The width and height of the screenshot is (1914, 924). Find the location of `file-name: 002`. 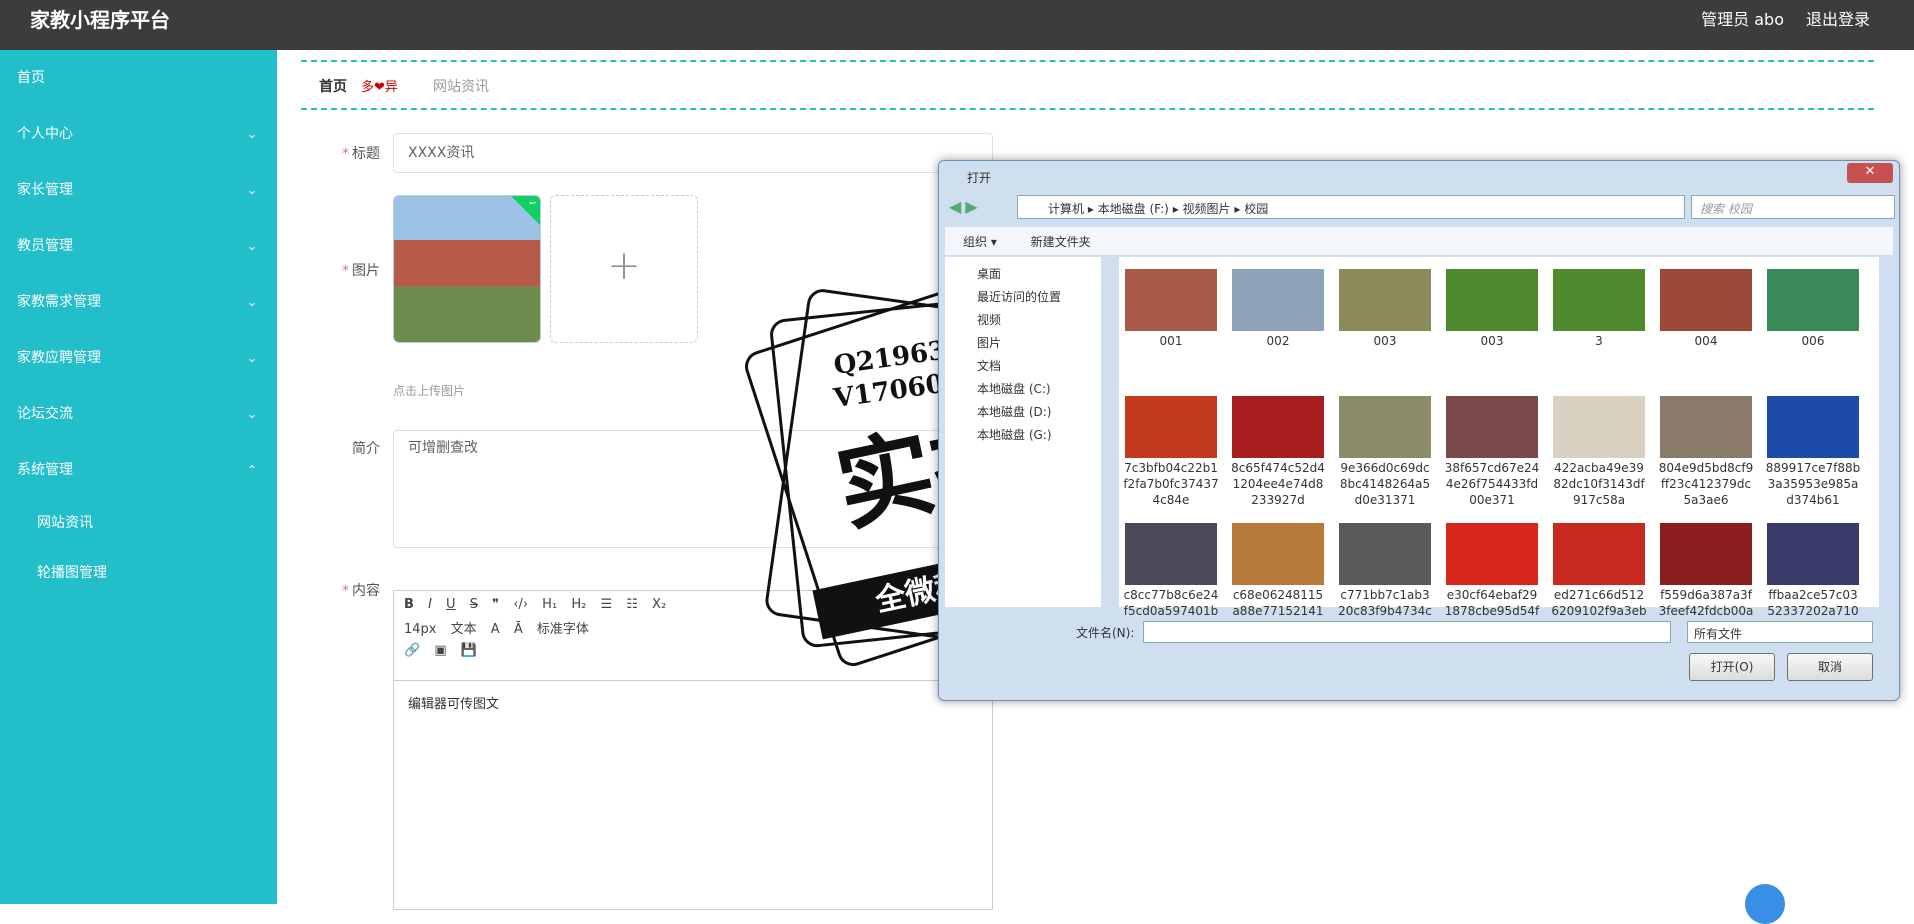

file-name: 002 is located at coordinates (1278, 341).